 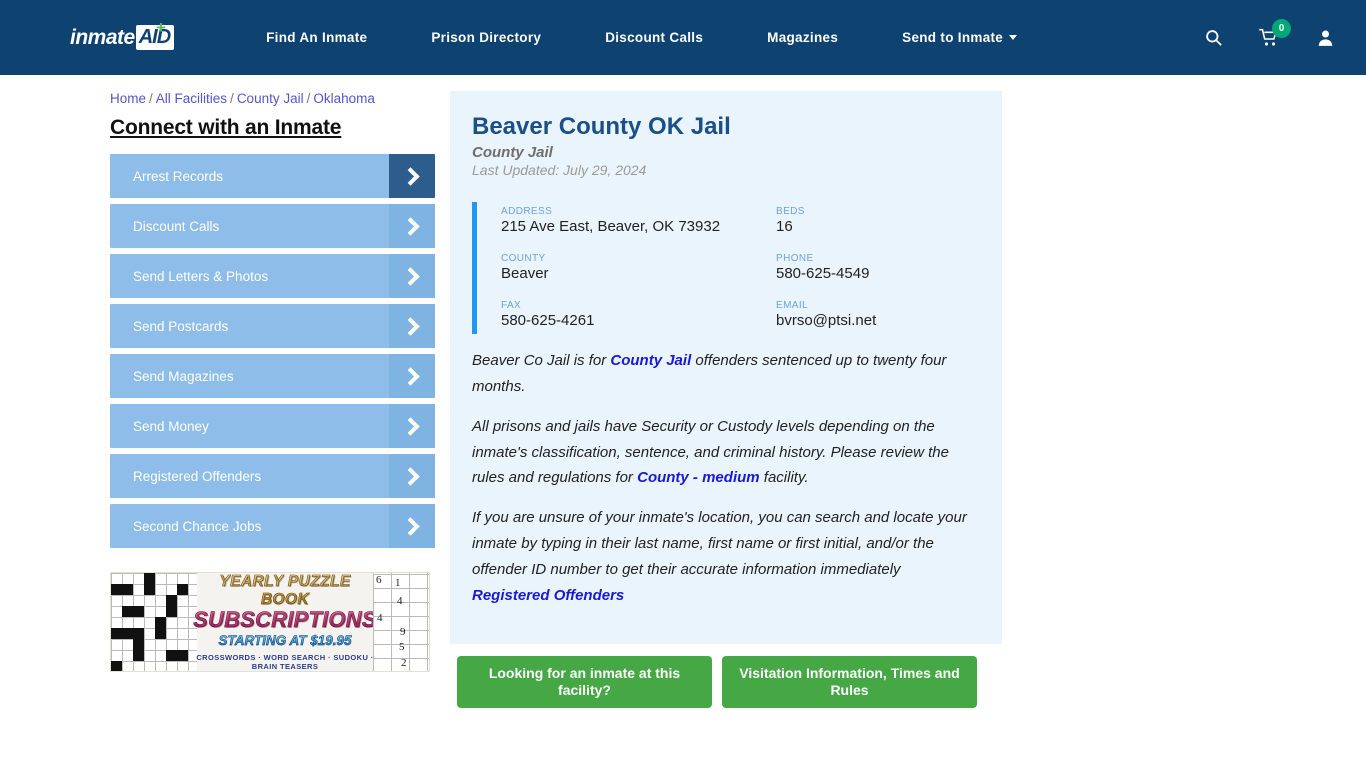 I want to click on sidebar-item-discount-calls: Discount Calls, so click(x=272, y=226).